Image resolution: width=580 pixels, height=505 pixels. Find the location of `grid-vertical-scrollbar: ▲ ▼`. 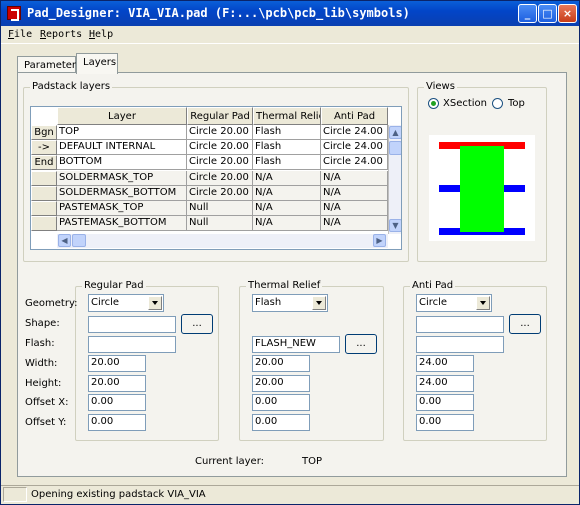

grid-vertical-scrollbar: ▲ ▼ is located at coordinates (394, 179).